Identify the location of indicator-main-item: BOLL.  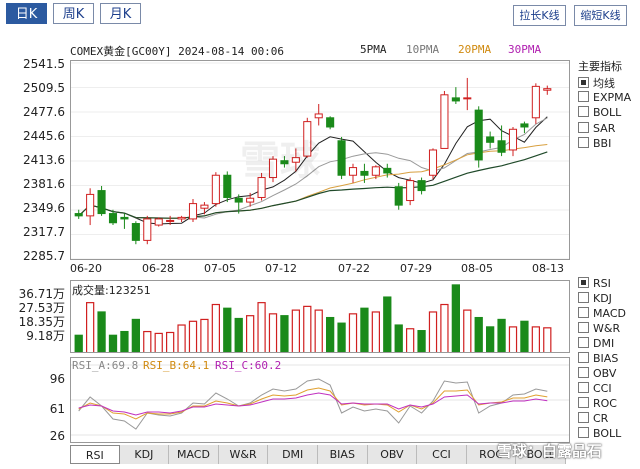
(599, 112).